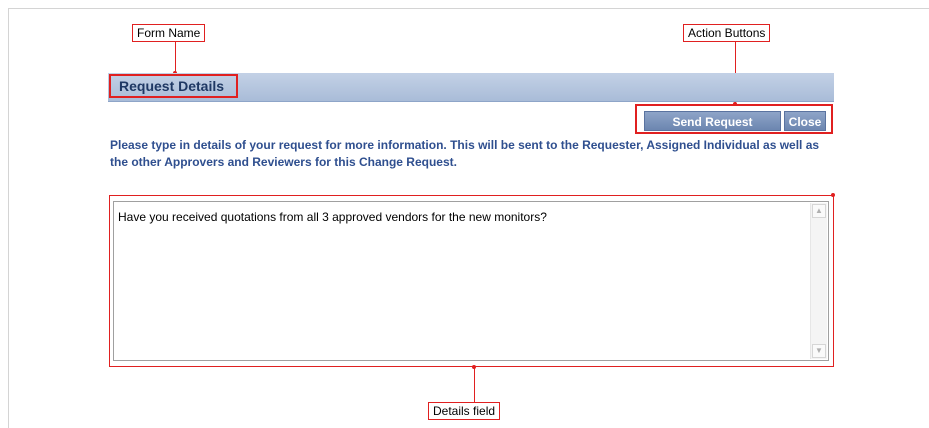 The width and height of the screenshot is (929, 428). I want to click on callout-form-name-line, so click(175, 57).